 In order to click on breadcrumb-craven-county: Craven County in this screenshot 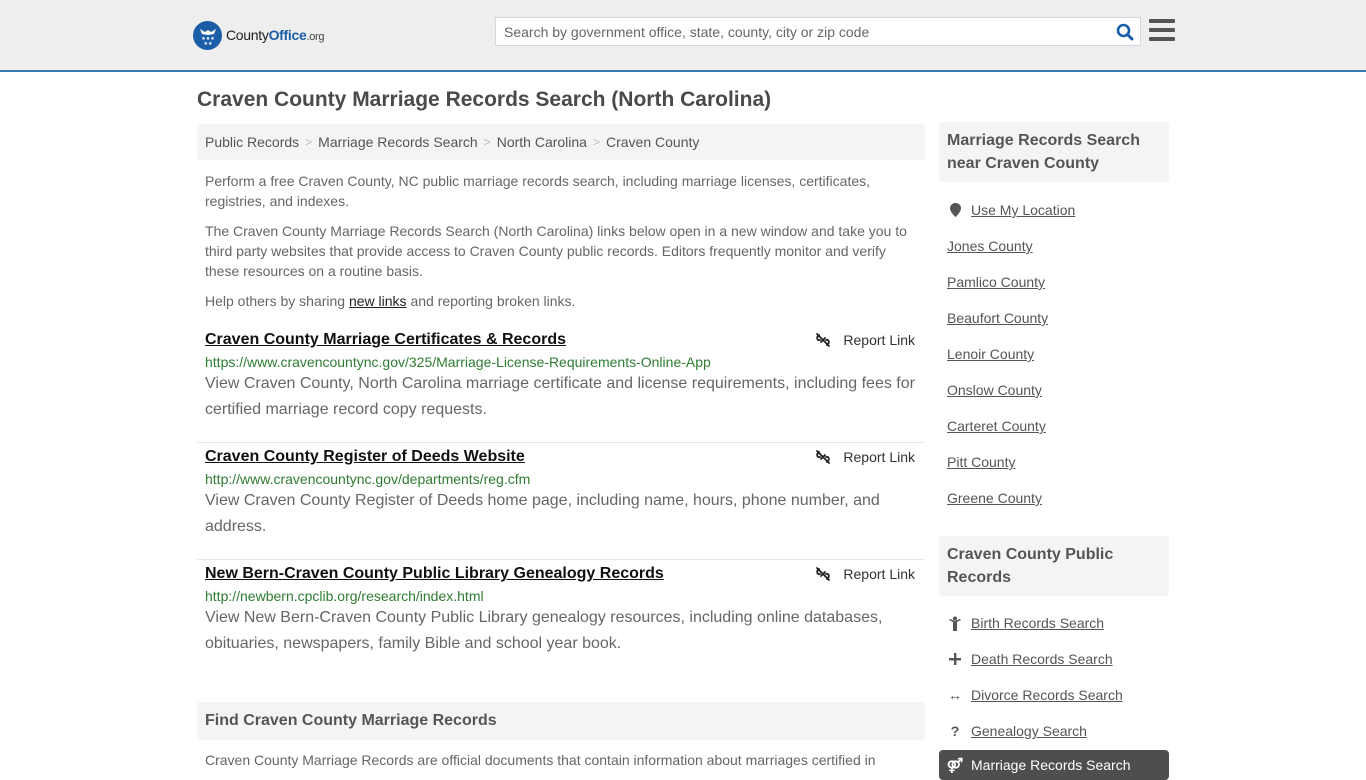, I will do `click(652, 142)`.